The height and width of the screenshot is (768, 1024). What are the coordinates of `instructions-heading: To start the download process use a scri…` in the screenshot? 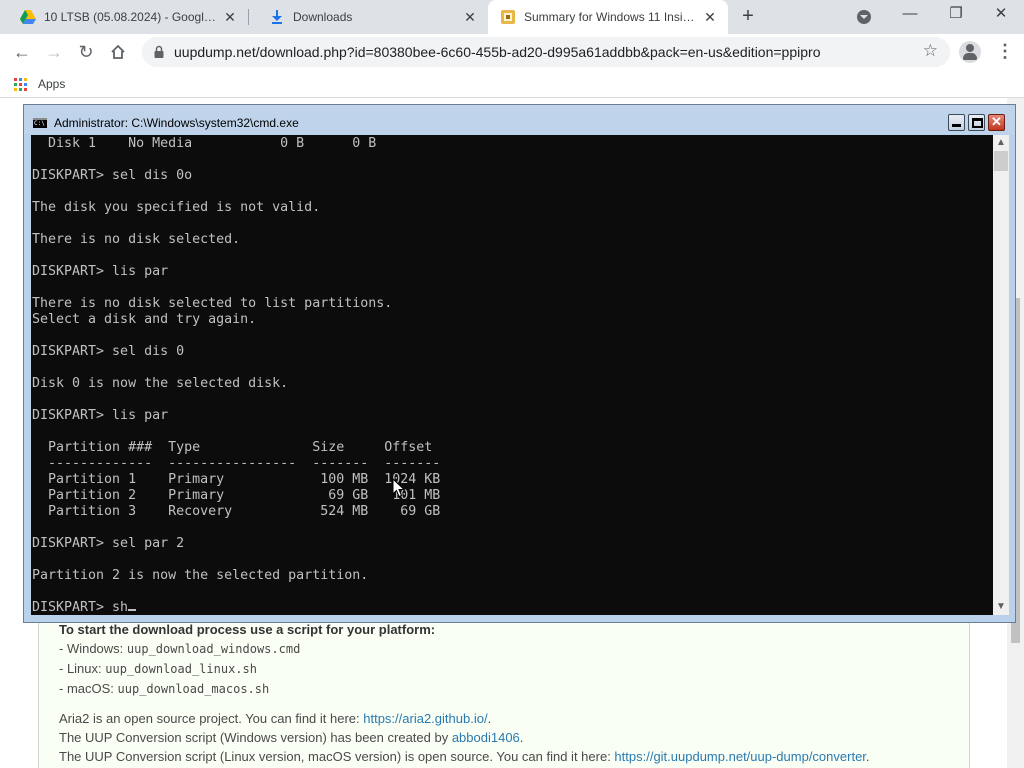 It's located at (247, 629).